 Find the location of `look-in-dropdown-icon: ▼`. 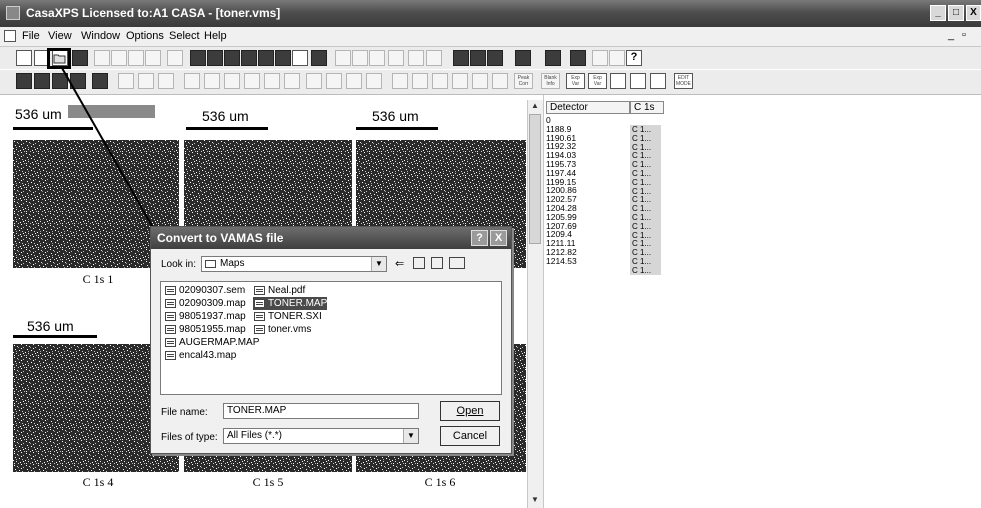

look-in-dropdown-icon: ▼ is located at coordinates (378, 264).